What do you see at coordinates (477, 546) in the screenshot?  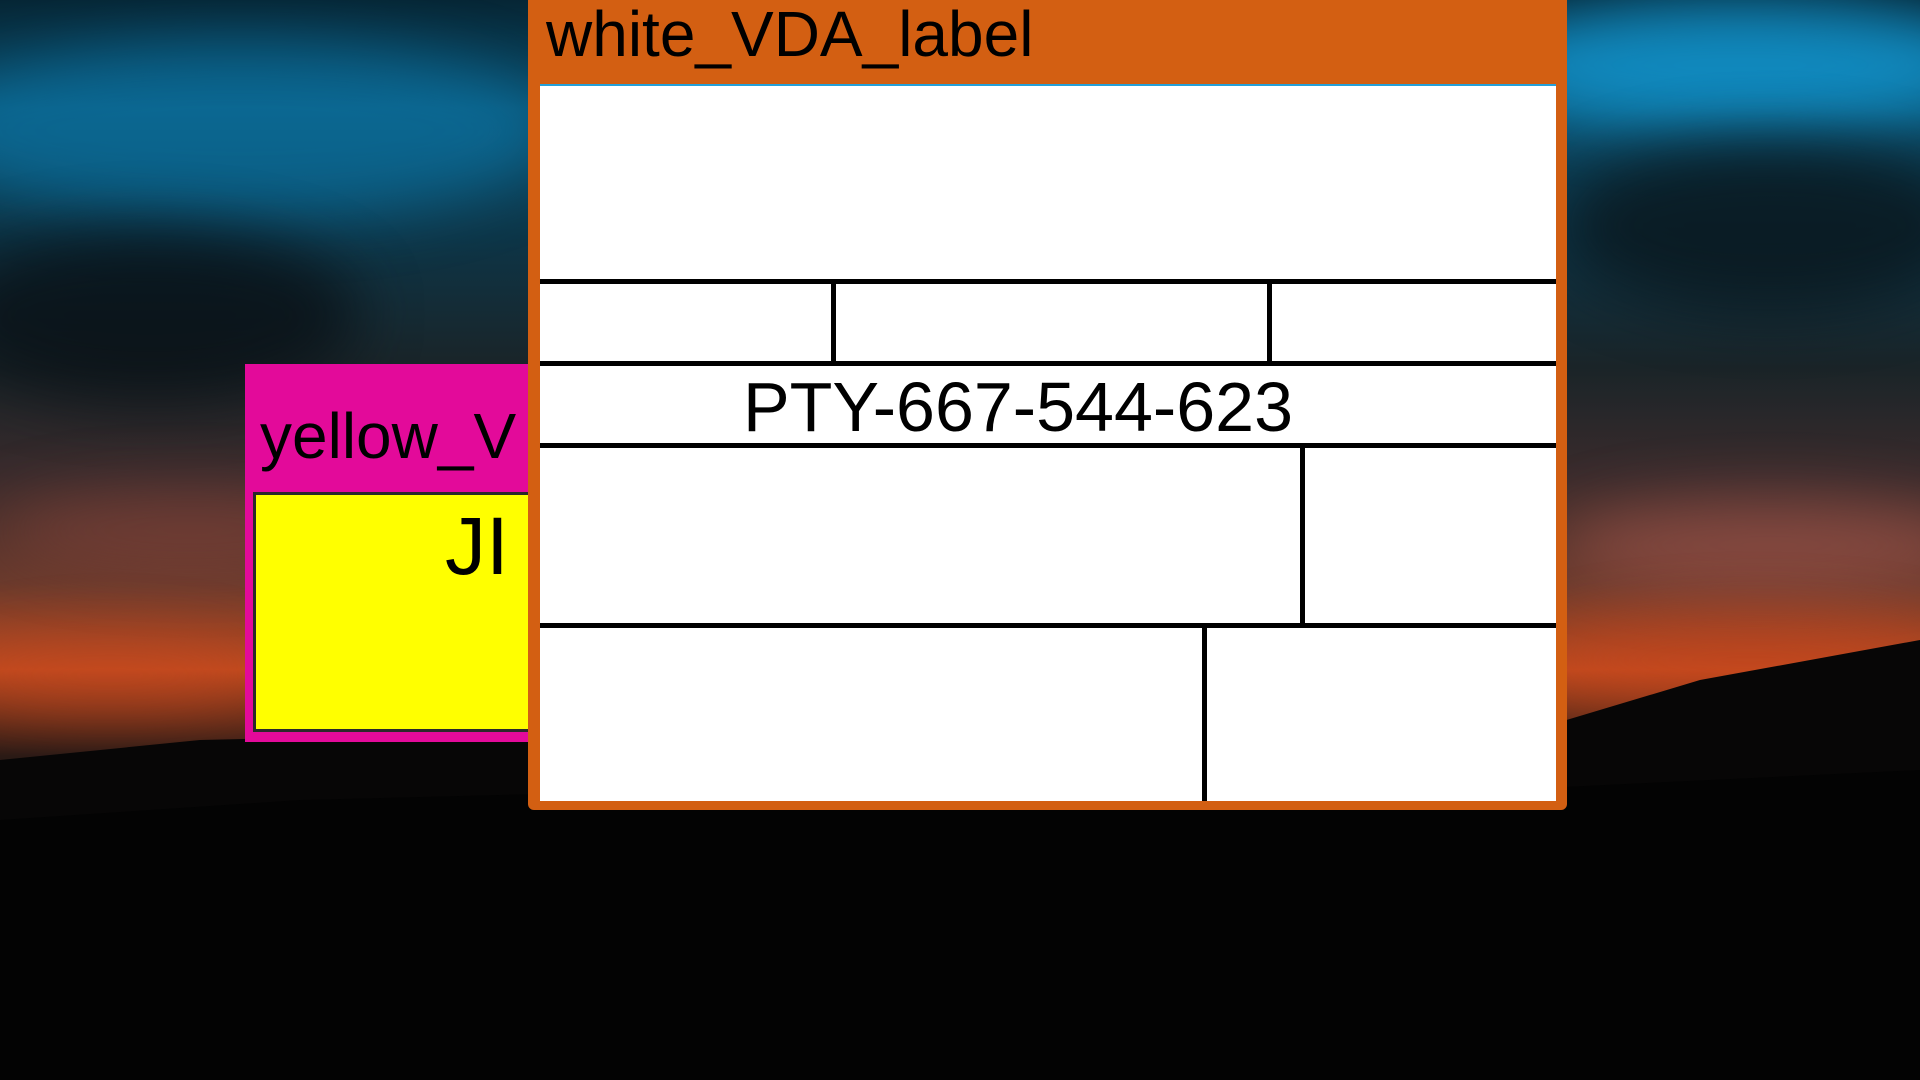 I see `yellow-window-text: JI` at bounding box center [477, 546].